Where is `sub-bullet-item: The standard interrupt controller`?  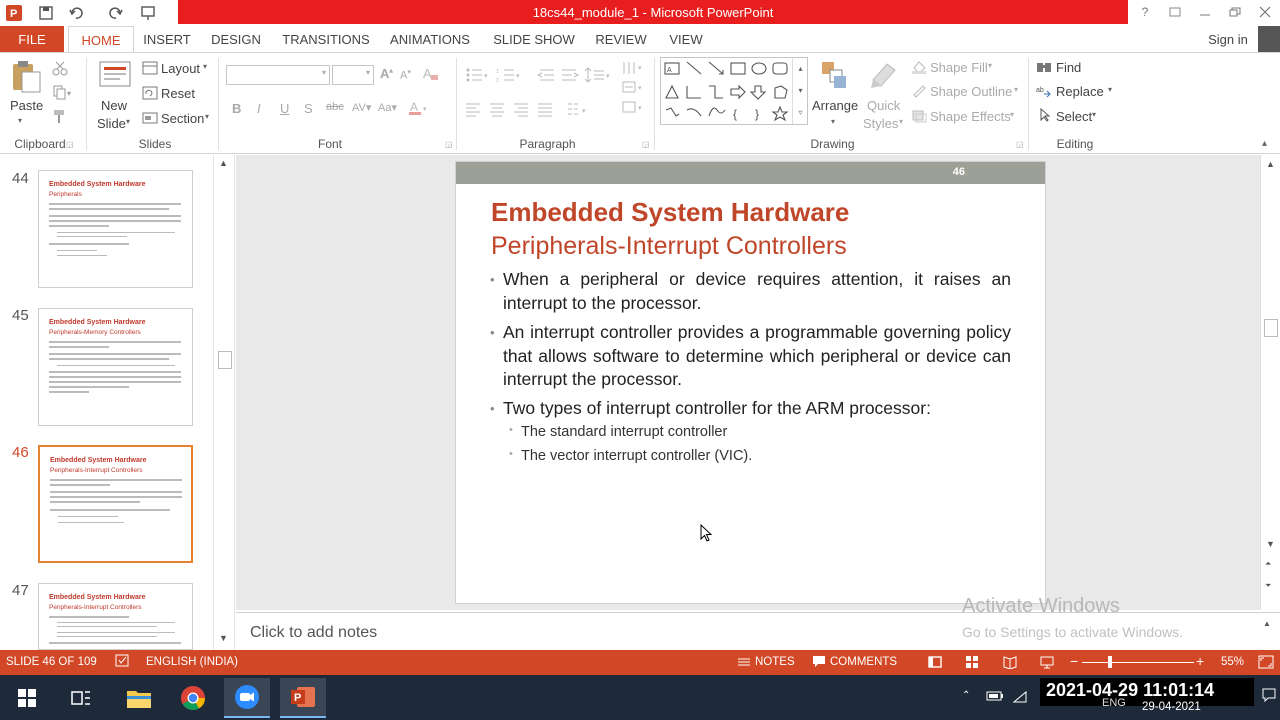 sub-bullet-item: The standard interrupt controller is located at coordinates (618, 432).